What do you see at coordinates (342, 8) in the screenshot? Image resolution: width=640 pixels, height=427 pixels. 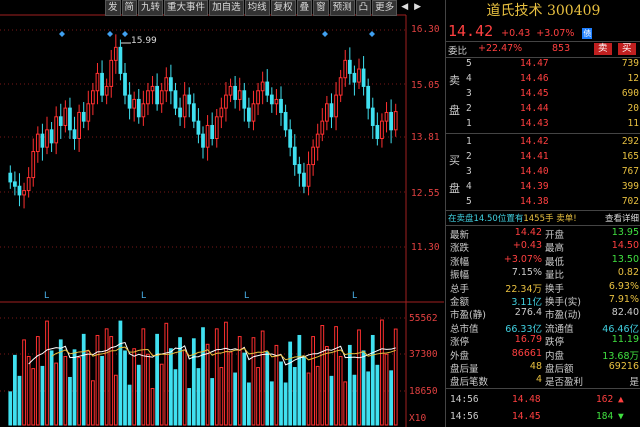 I see `toolbar-button: 预测` at bounding box center [342, 8].